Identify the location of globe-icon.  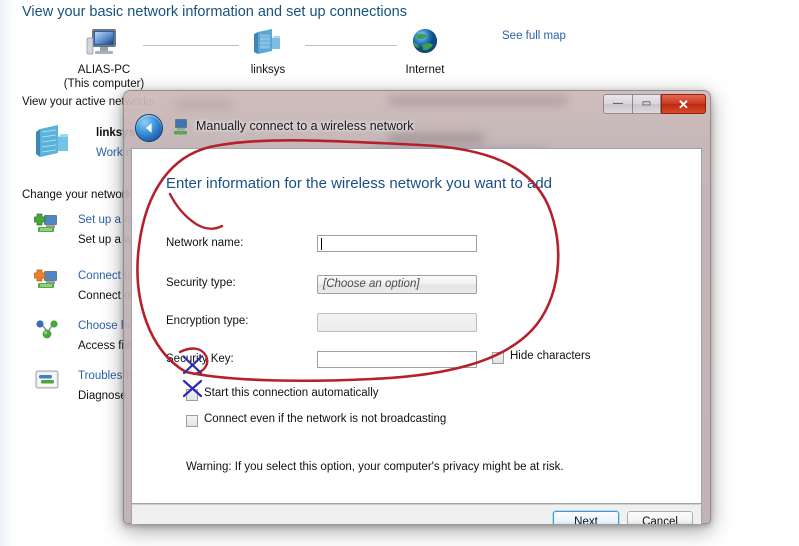
(425, 43).